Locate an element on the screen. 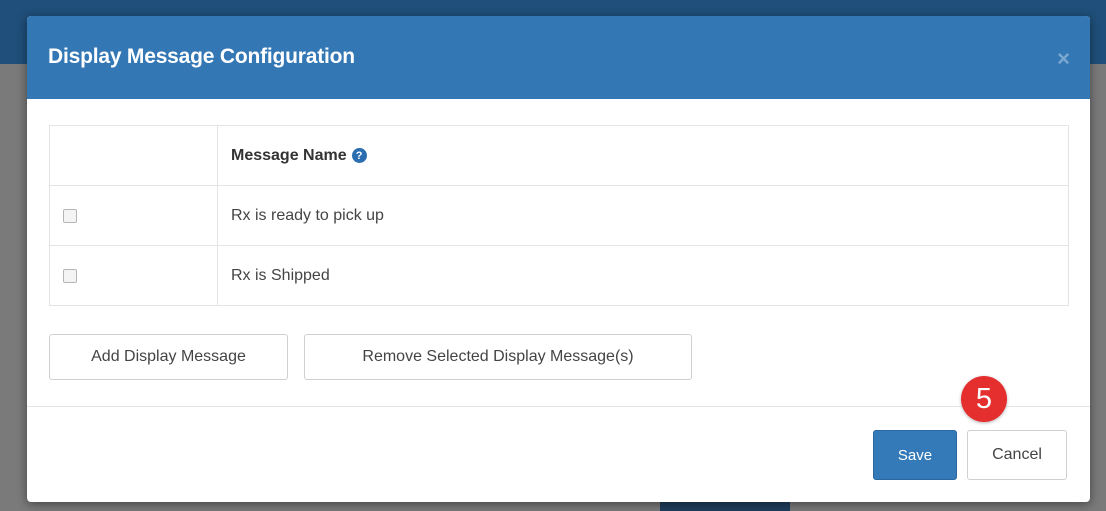 Image resolution: width=1106 pixels, height=511 pixels. dialog-title: Display Message Configuration is located at coordinates (201, 56).